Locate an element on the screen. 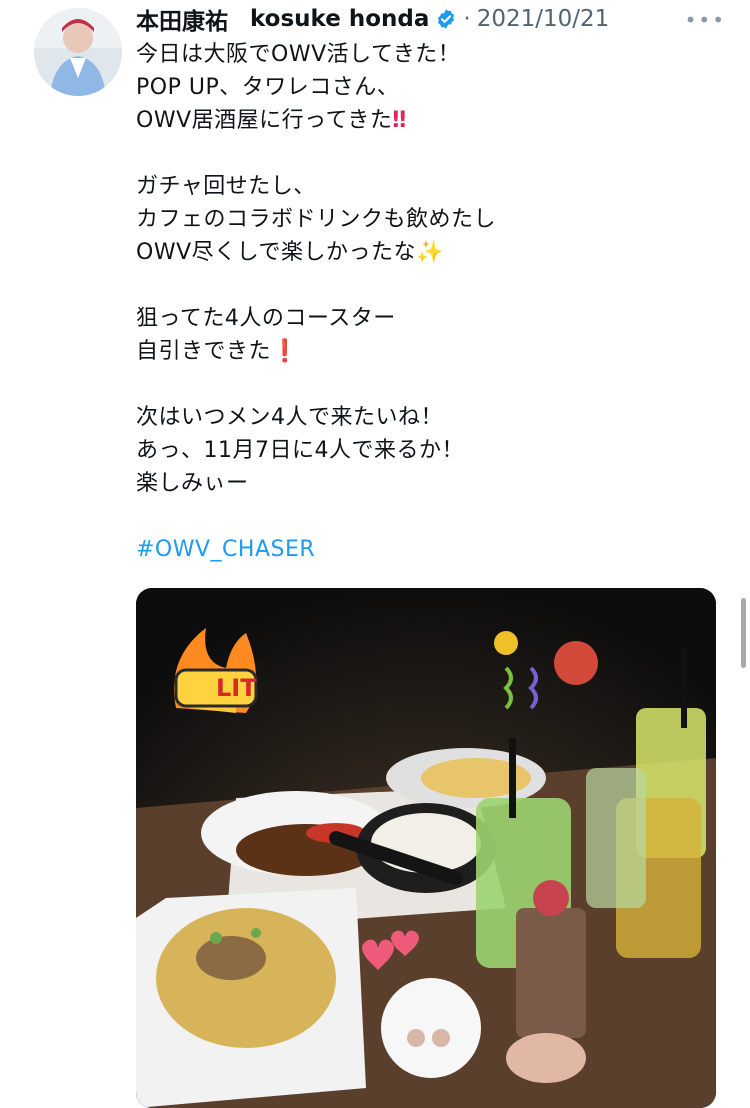 Image resolution: width=750 pixels, height=1108 pixels. tweet-line: カフェのコラボドリンクも飲めたし is located at coordinates (316, 219).